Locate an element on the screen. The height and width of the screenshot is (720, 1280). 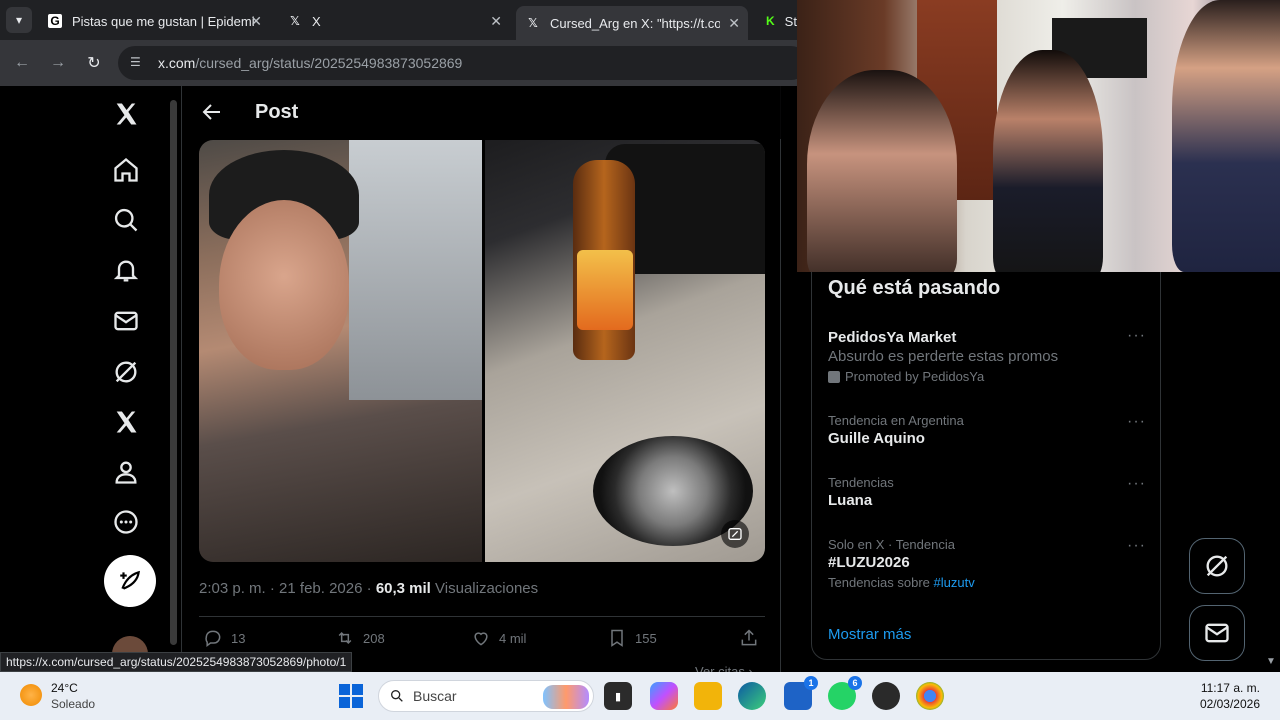
post-views-label: Visualizaciones is located at coordinates (487, 588).